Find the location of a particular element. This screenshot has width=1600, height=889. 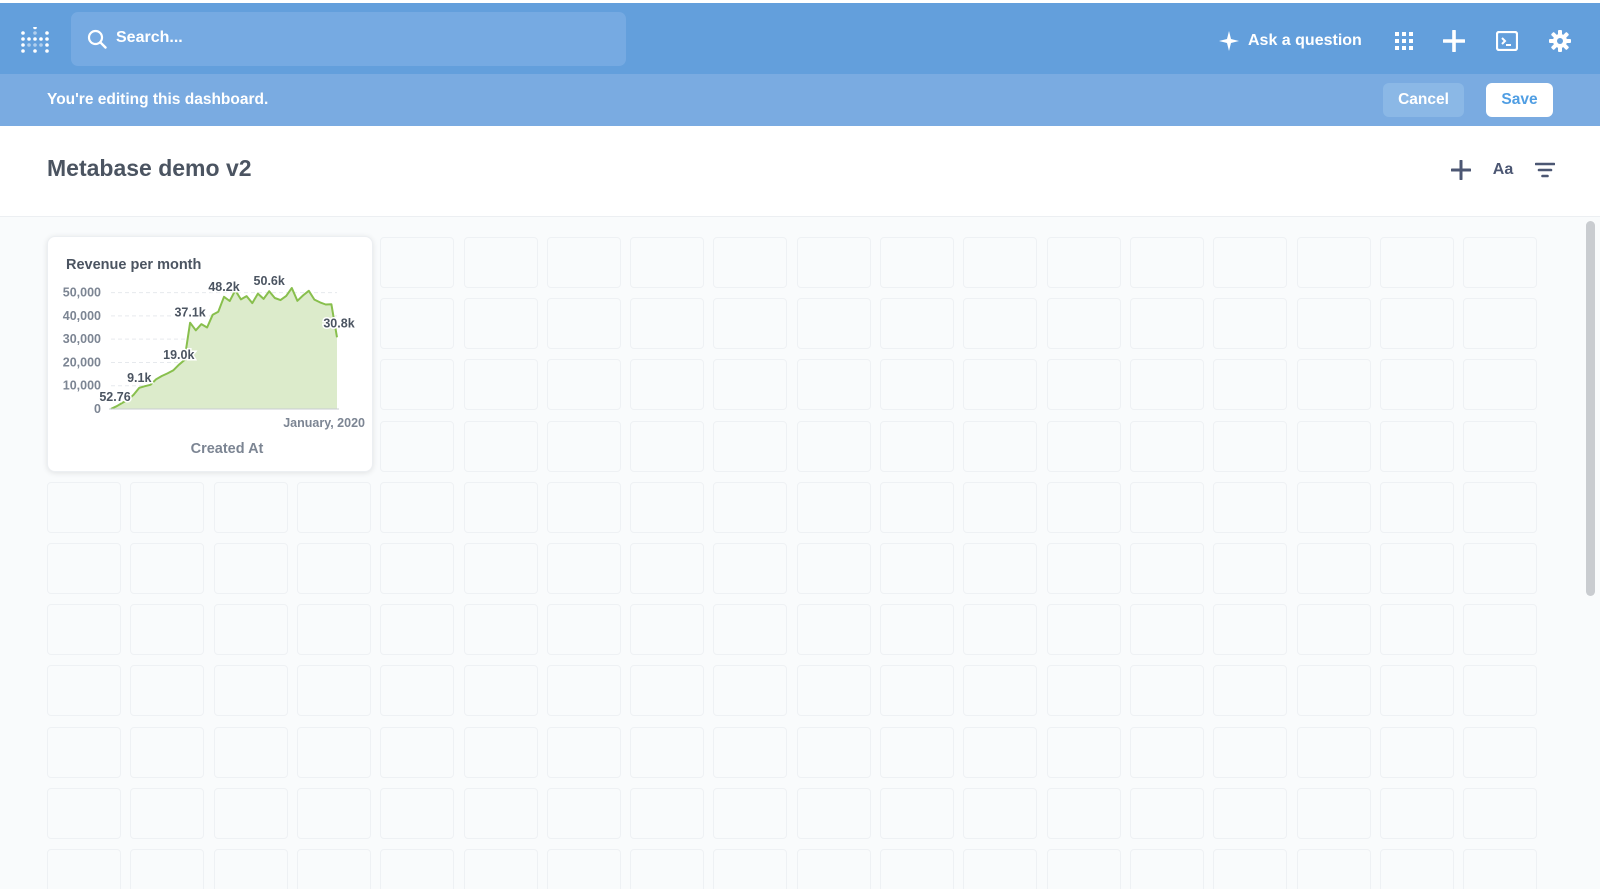

ask-question-button: Ask a question is located at coordinates (1290, 41).